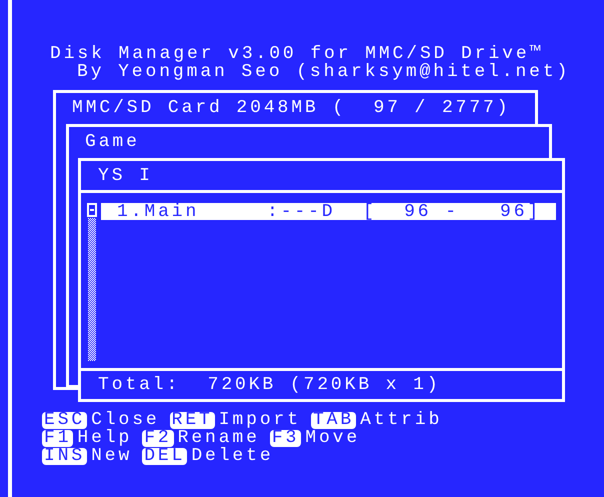  I want to click on key-label: F3, so click(286, 438).